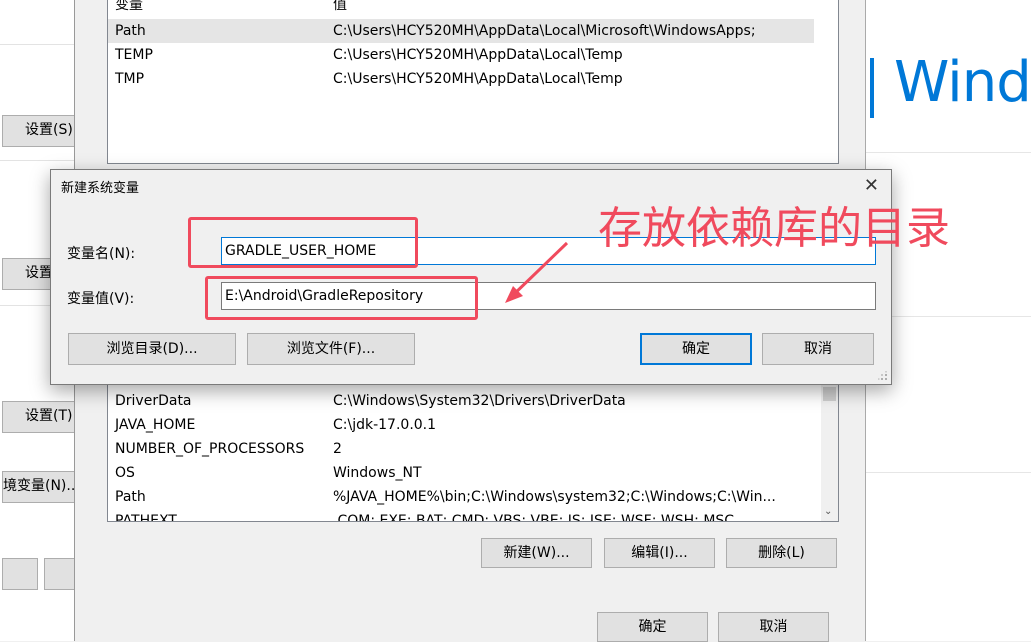 This screenshot has width=1031, height=642. I want to click on chevron-down-icon: ⌄, so click(828, 511).